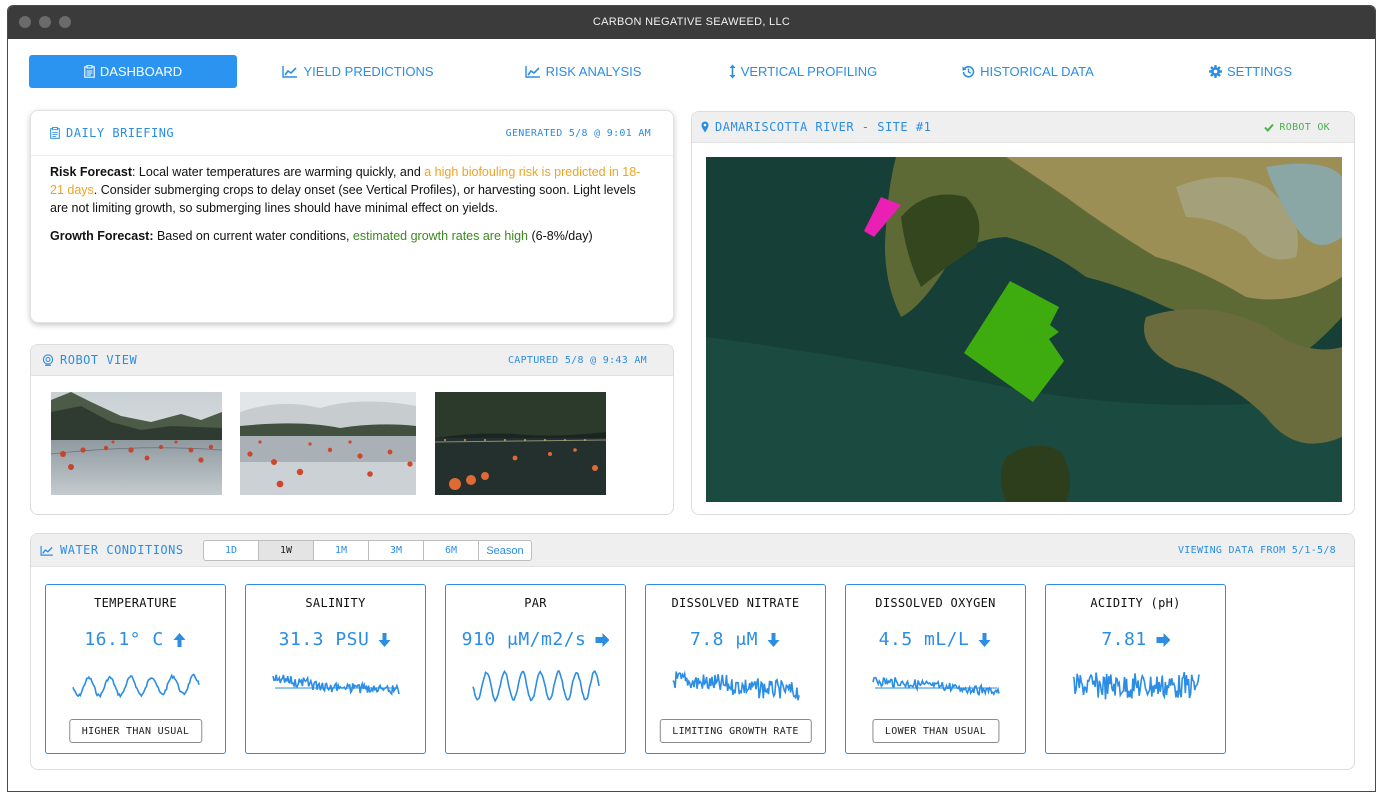 The width and height of the screenshot is (1382, 799). What do you see at coordinates (1124, 639) in the screenshot?
I see `metric-value: 7.81` at bounding box center [1124, 639].